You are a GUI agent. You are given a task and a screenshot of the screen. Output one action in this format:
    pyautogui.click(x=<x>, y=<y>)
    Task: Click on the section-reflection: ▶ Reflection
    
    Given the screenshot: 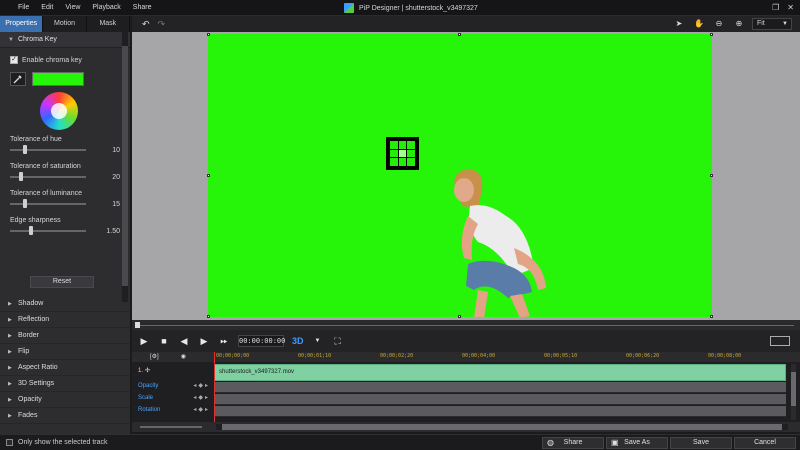 What is the action you would take?
    pyautogui.click(x=65, y=320)
    